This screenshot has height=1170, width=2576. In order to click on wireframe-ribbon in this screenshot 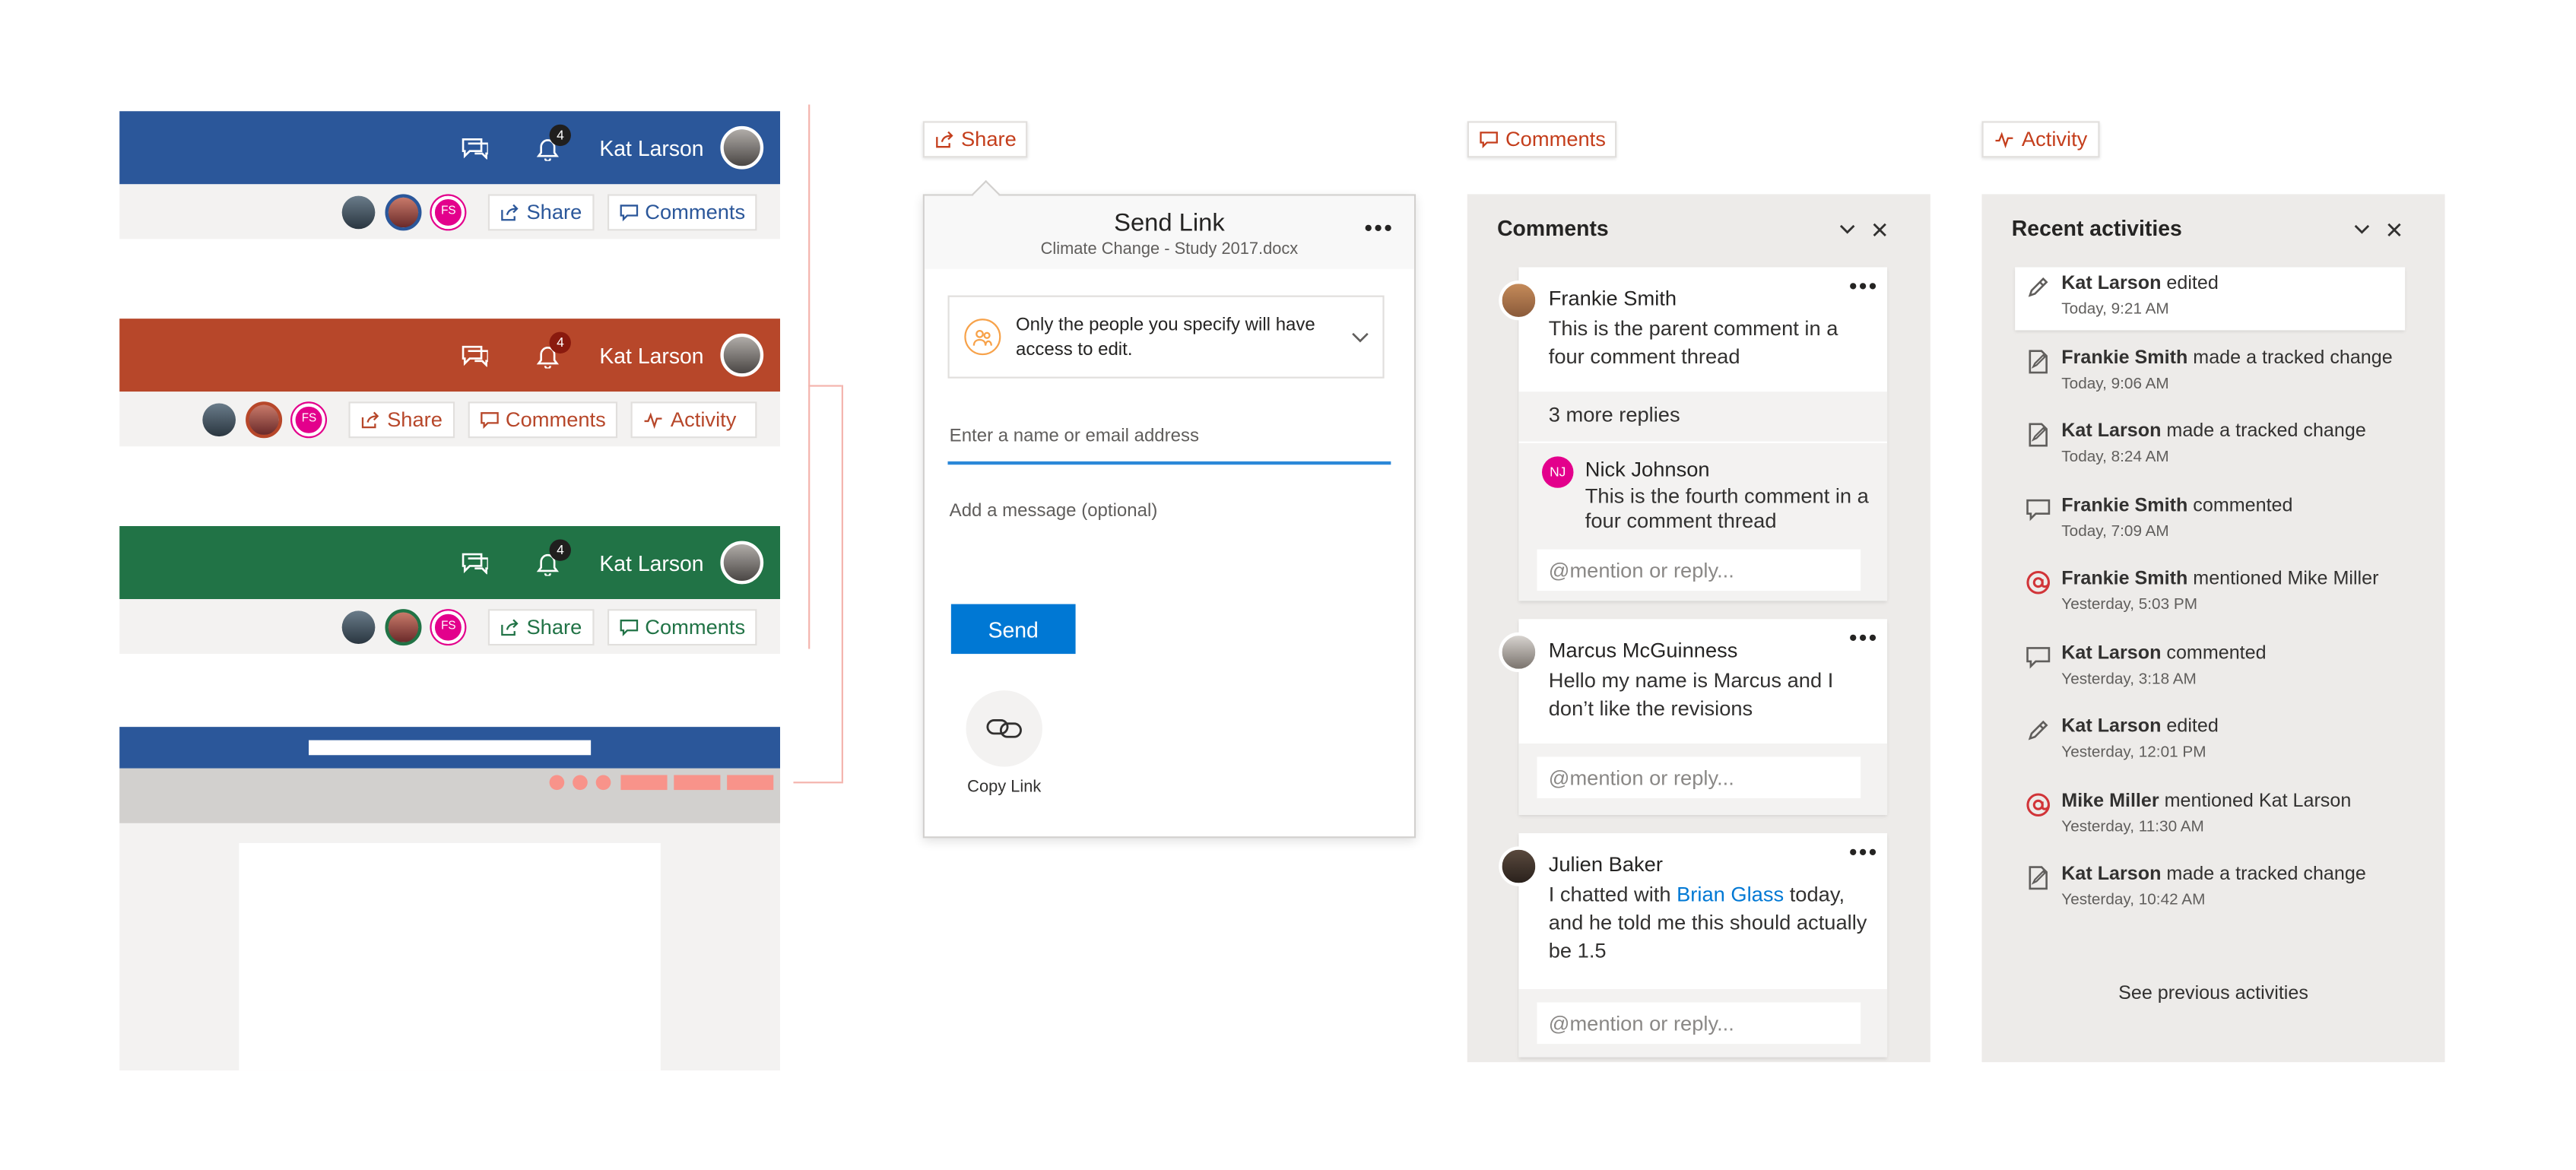, I will do `click(450, 795)`.